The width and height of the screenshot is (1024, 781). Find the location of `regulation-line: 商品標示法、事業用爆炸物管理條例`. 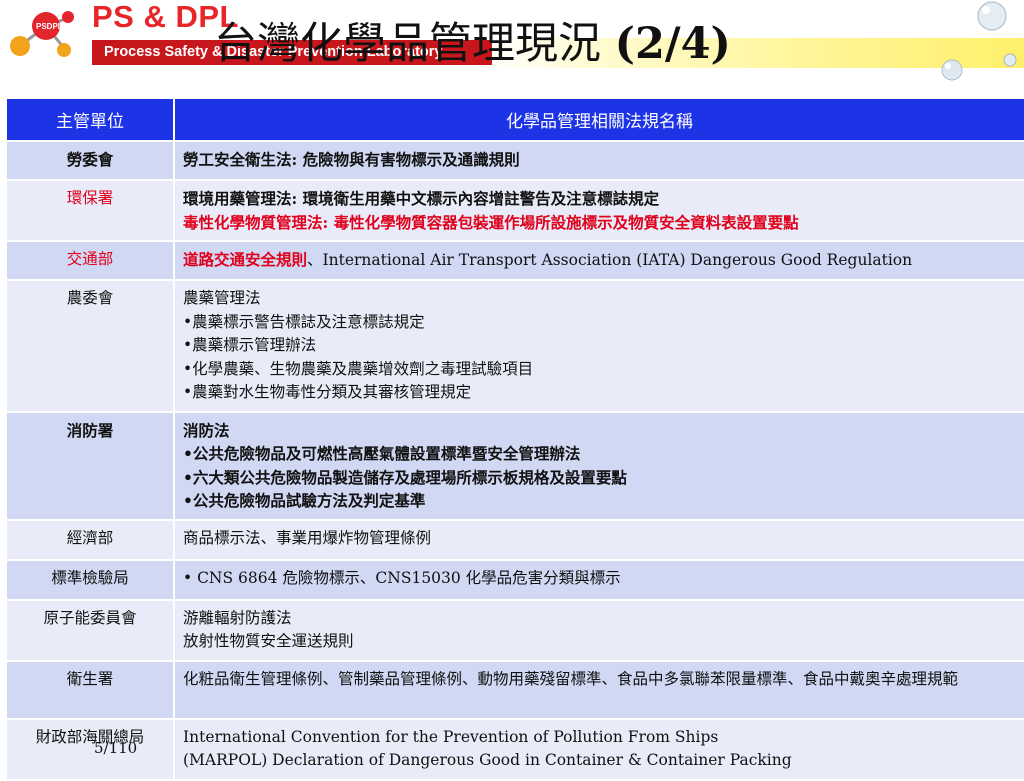

regulation-line: 商品標示法、事業用爆炸物管理條例 is located at coordinates (307, 537).